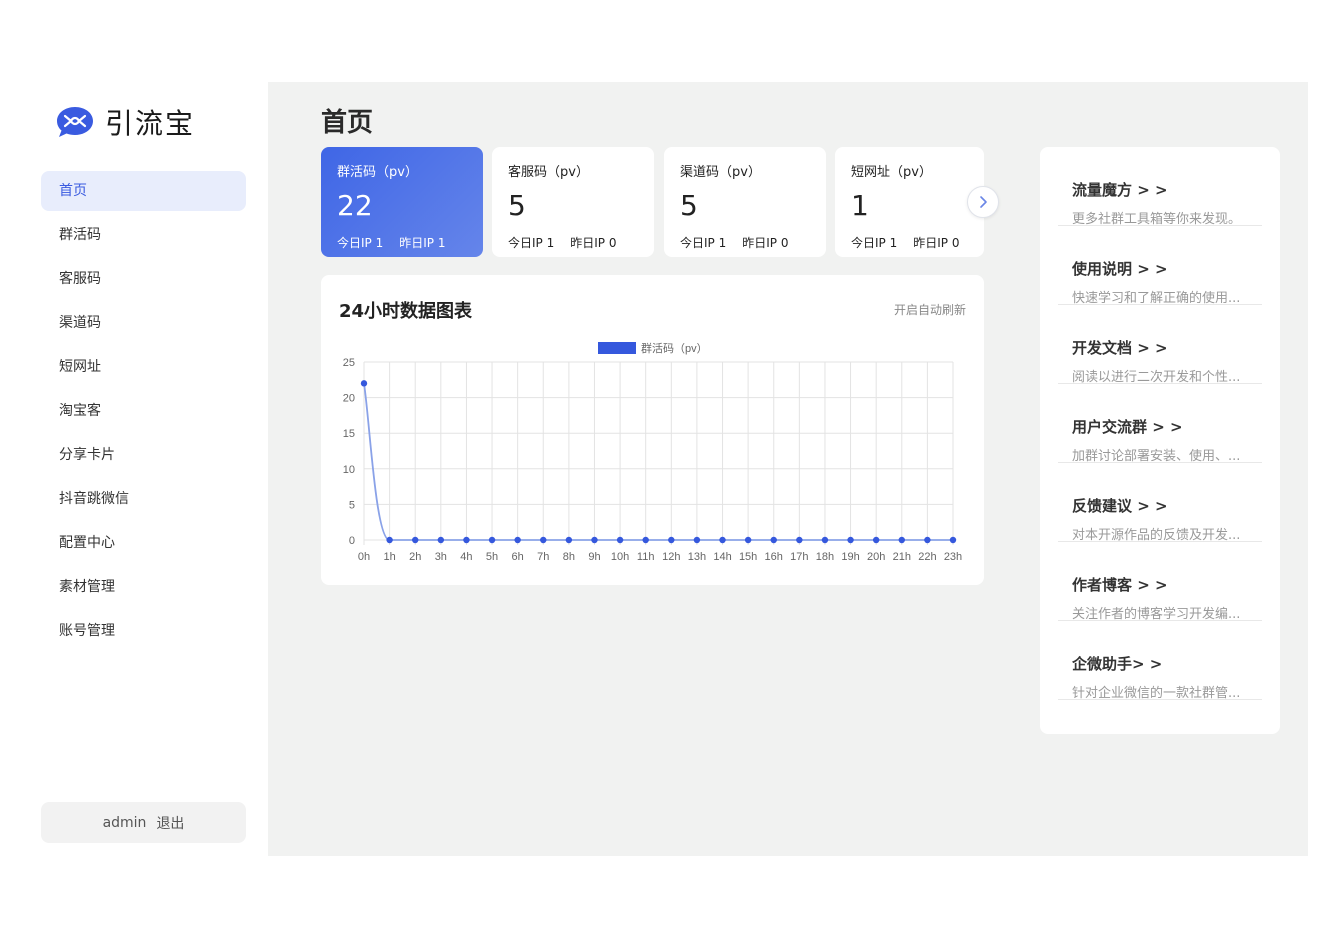 The width and height of the screenshot is (1330, 940). Describe the element at coordinates (594, 557) in the screenshot. I see `x-tick-label: 9h` at that location.